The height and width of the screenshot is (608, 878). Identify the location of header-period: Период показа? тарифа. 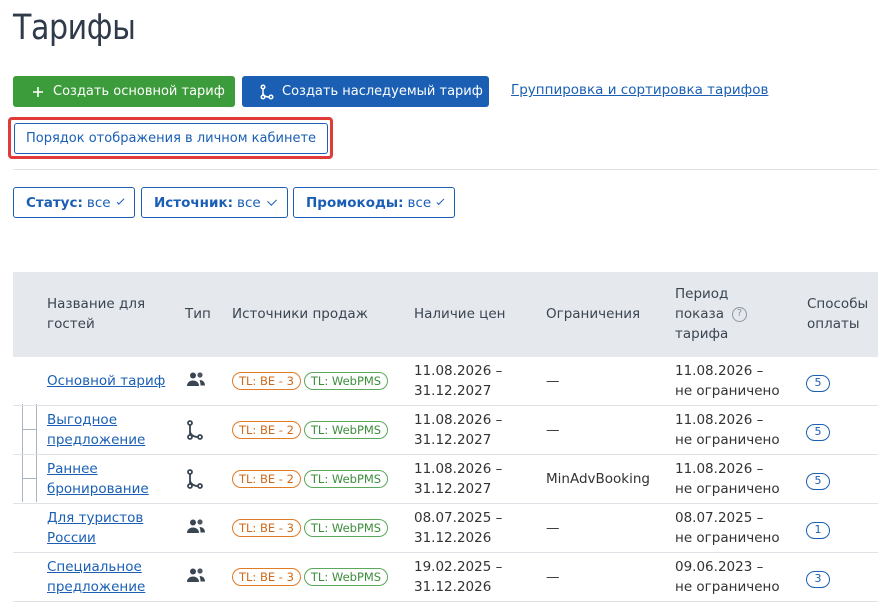
(711, 314).